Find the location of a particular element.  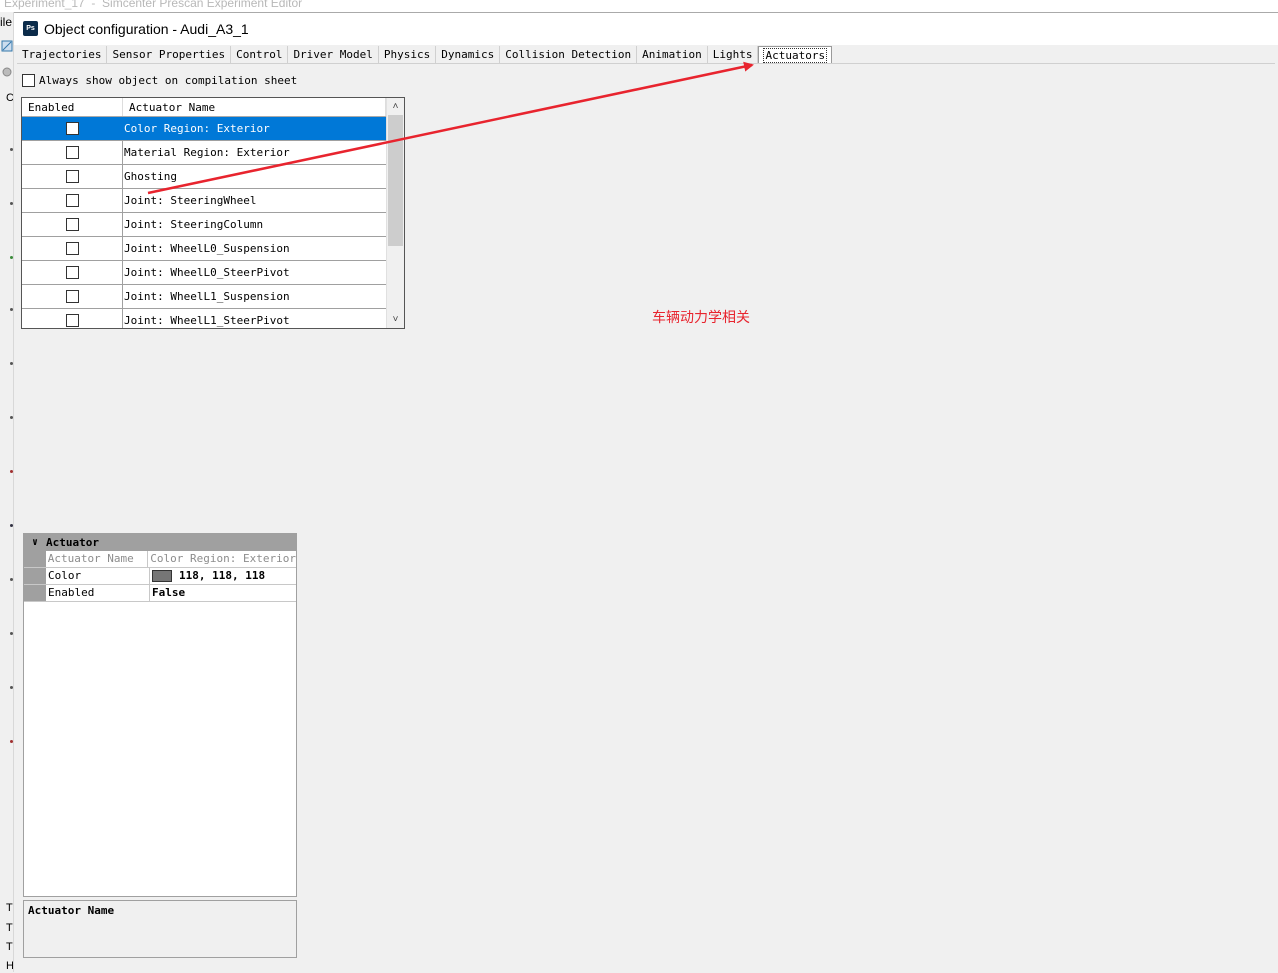

background-editor-strip: ile C T T T H is located at coordinates (7, 492).